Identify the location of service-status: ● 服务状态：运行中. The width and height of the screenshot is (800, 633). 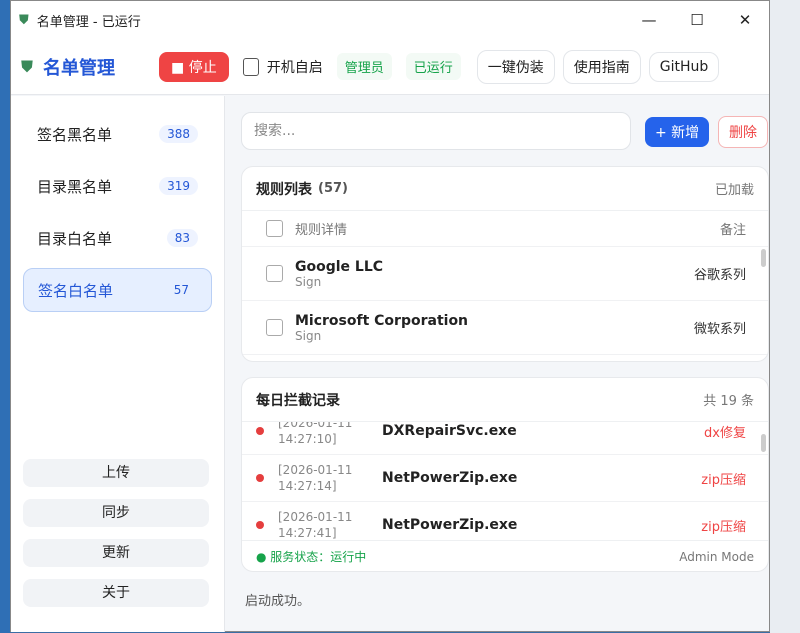
(311, 557).